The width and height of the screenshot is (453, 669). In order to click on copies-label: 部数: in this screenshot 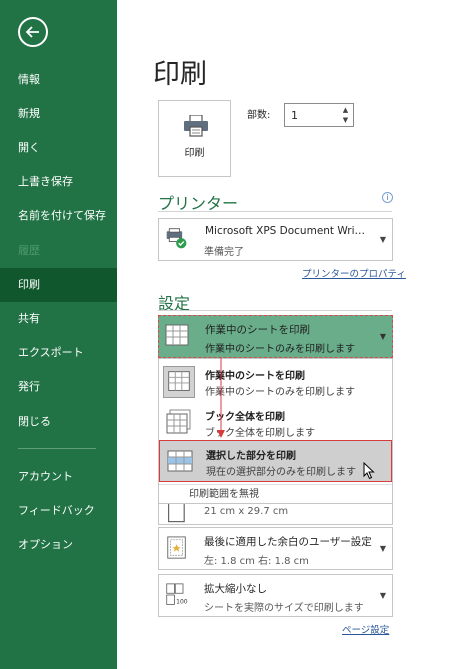, I will do `click(259, 115)`.